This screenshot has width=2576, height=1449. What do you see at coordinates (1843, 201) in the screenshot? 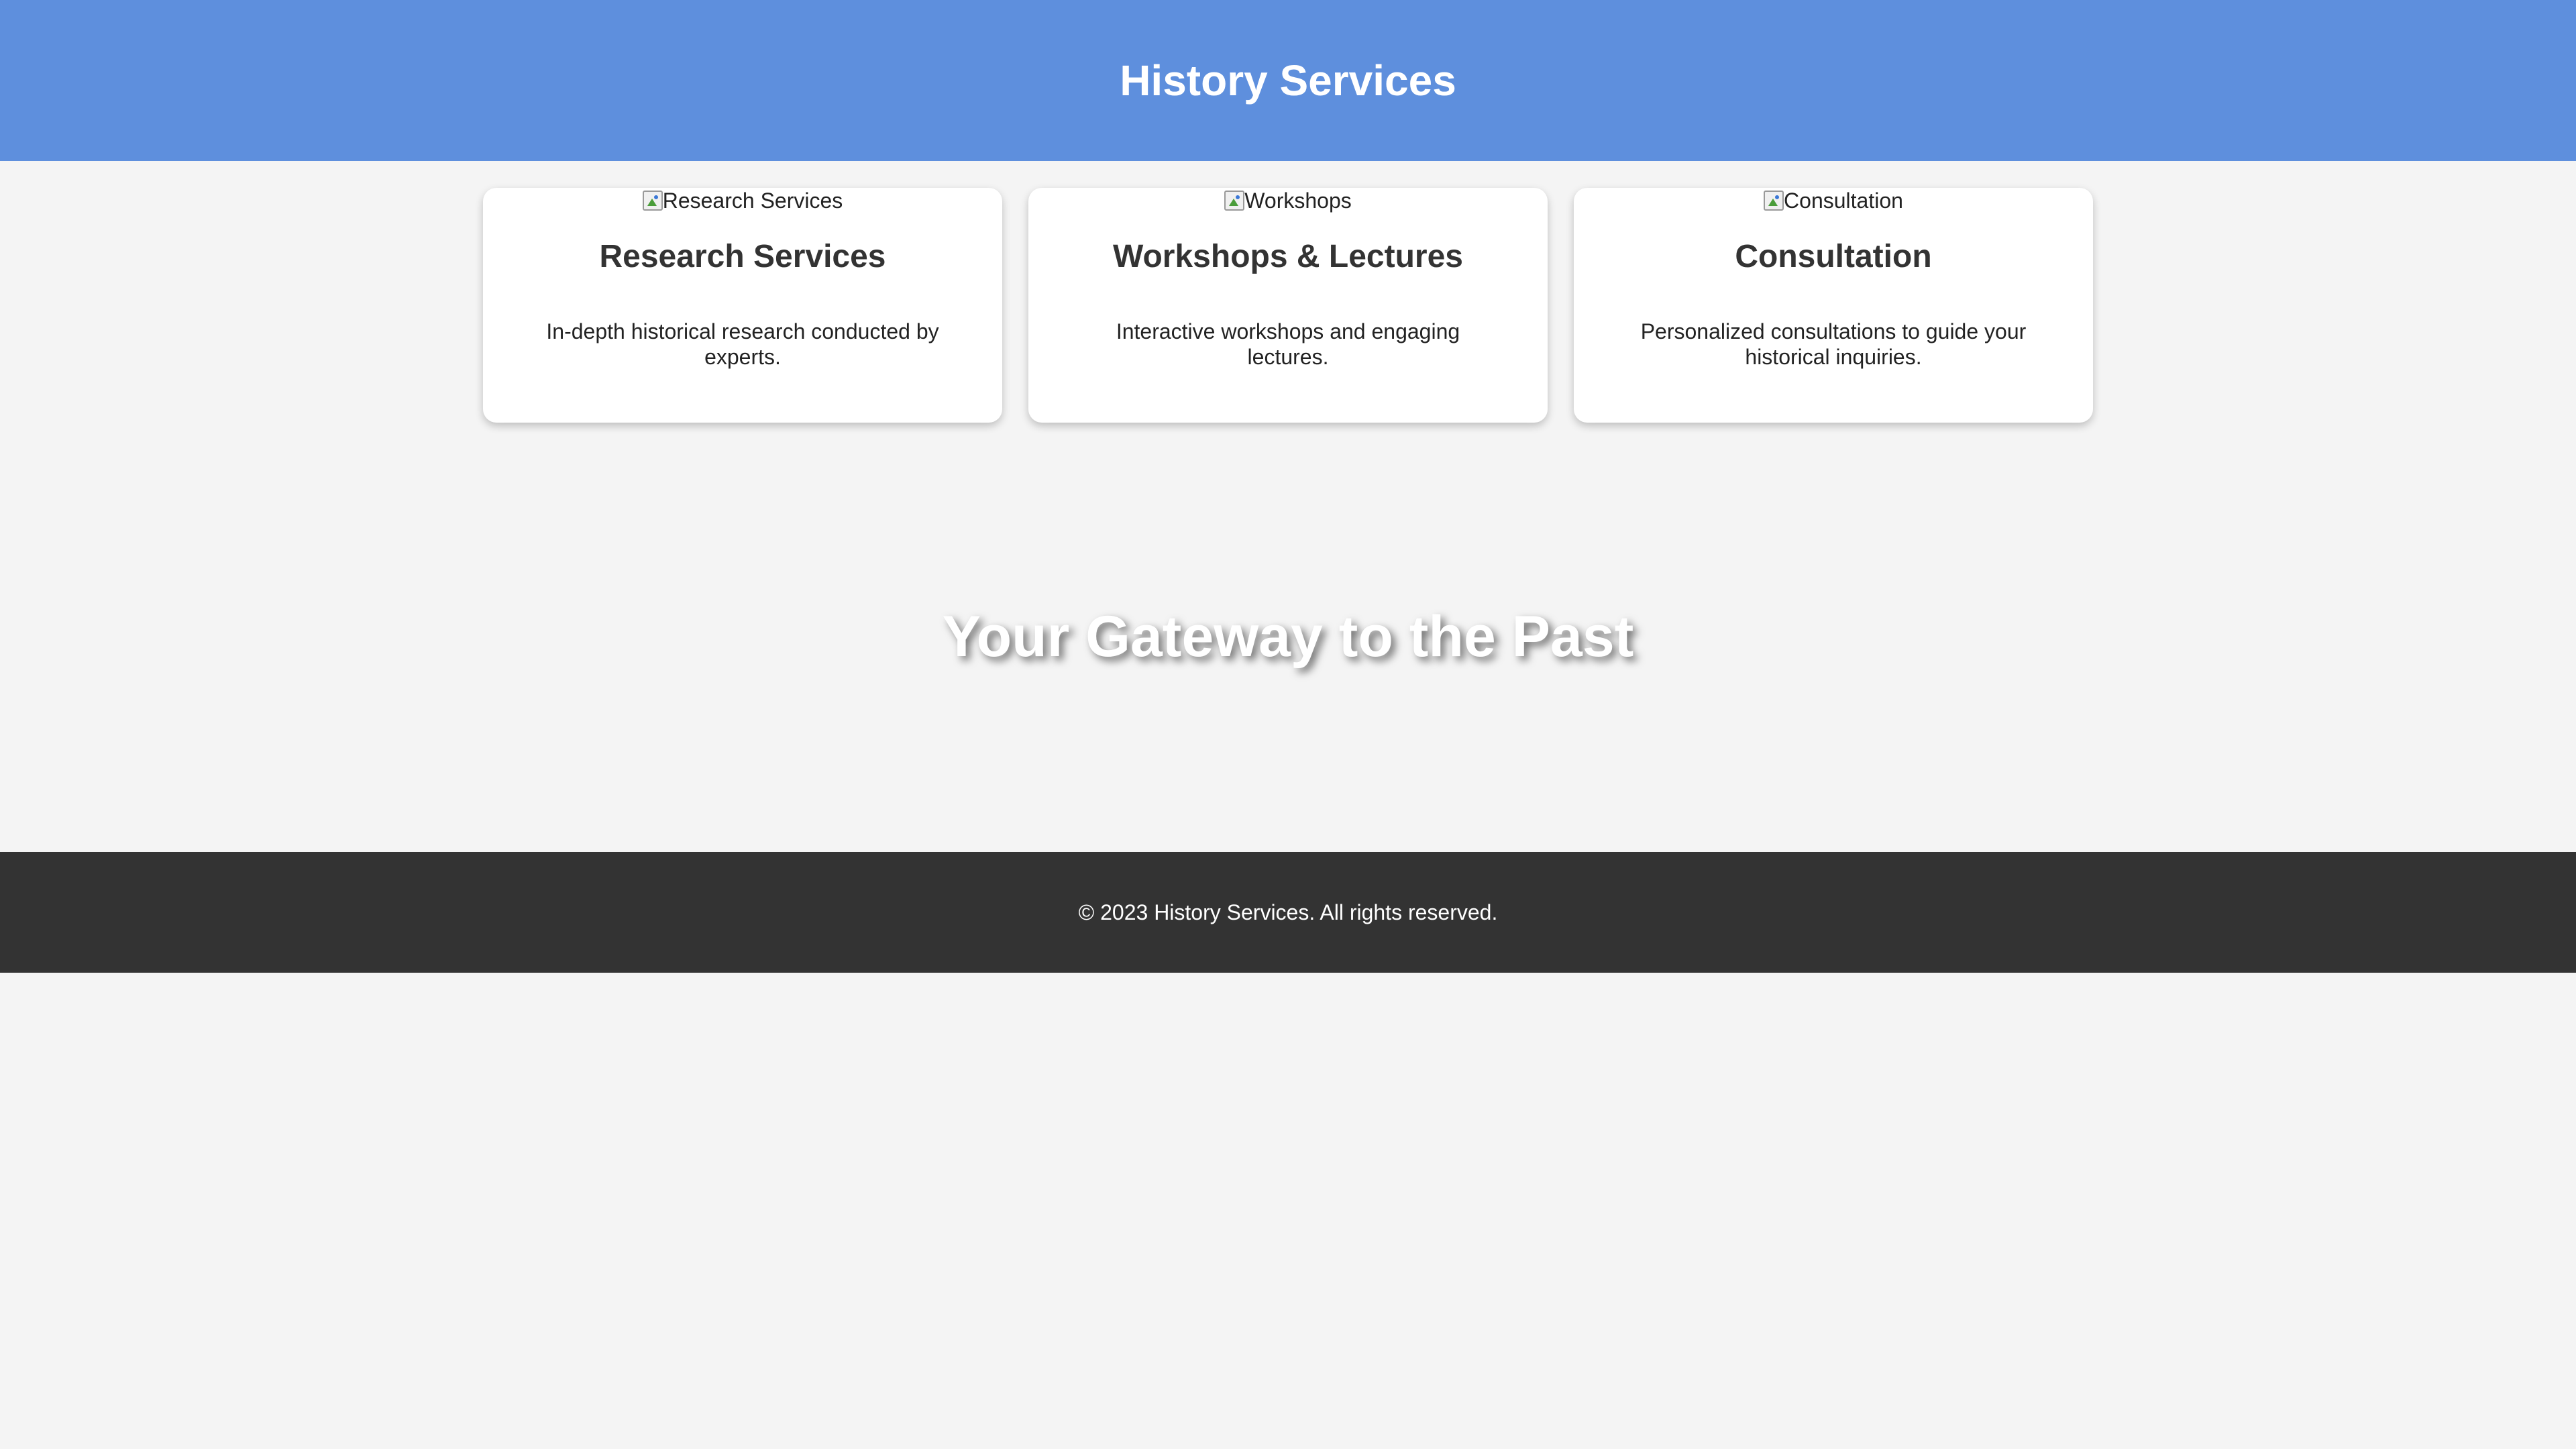
I see `service-image-alt: Consultation` at bounding box center [1843, 201].